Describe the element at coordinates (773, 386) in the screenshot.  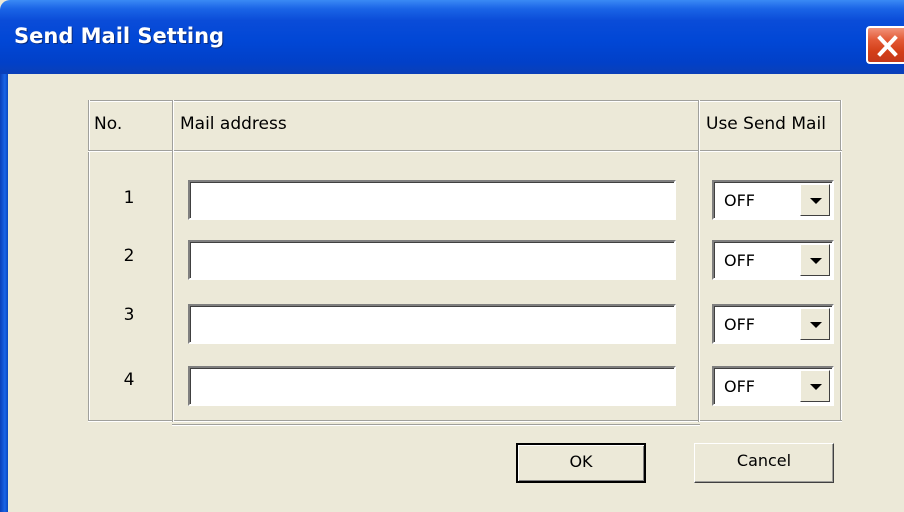
I see `use-send-mail-select-4: OFF` at that location.